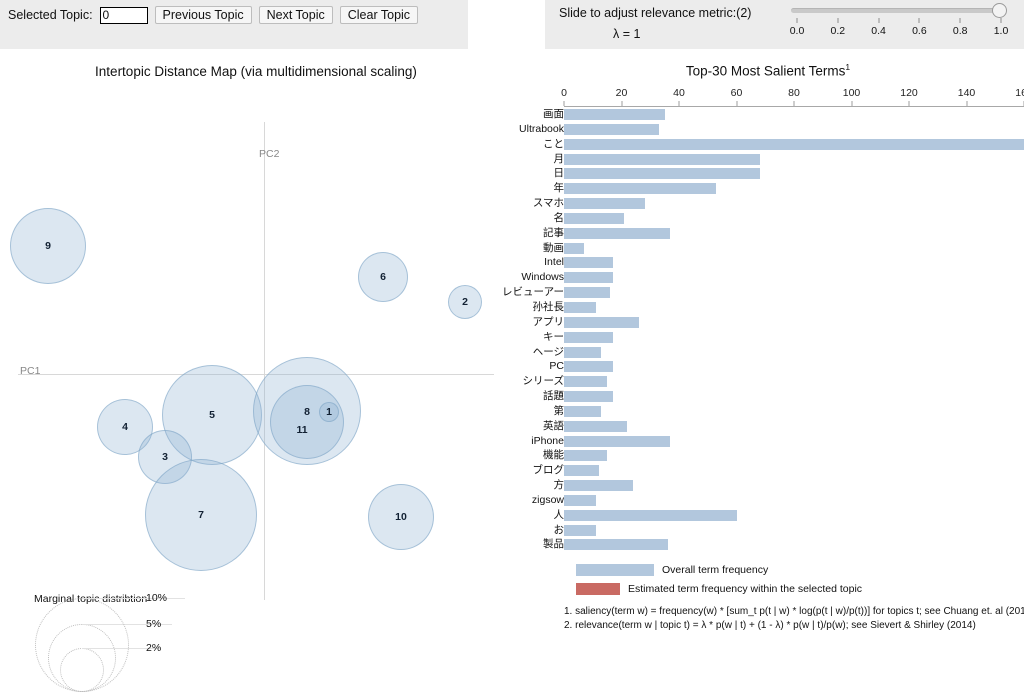  Describe the element at coordinates (464, 114) in the screenshot. I see `bar-term-label: 画面` at that location.